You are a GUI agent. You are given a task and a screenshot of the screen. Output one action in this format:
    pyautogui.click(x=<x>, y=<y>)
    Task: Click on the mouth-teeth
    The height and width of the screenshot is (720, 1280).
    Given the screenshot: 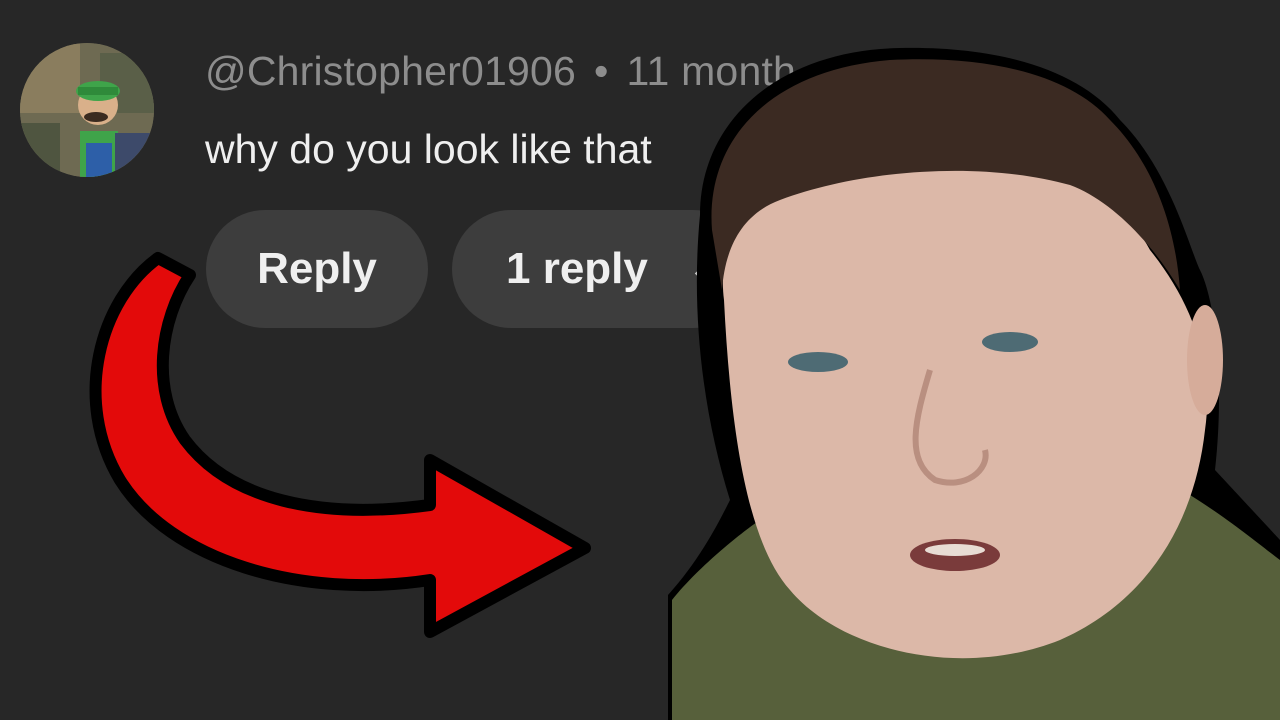 What is the action you would take?
    pyautogui.click(x=955, y=550)
    